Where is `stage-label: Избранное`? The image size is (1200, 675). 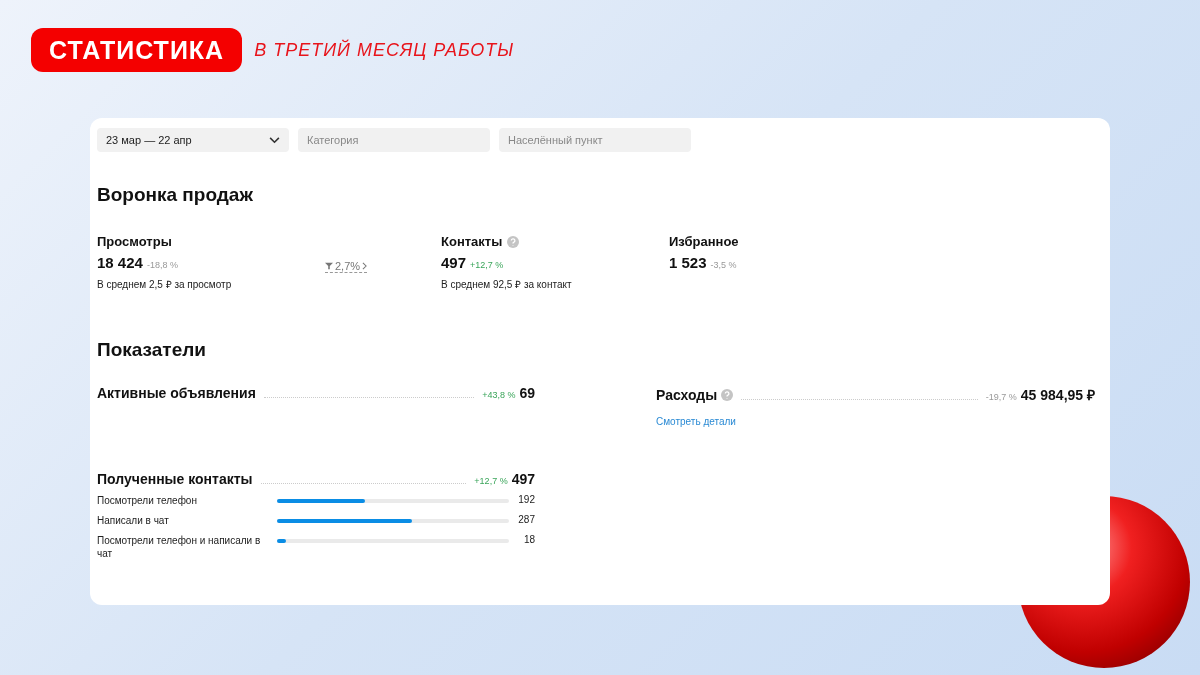
stage-label: Избранное is located at coordinates (704, 241).